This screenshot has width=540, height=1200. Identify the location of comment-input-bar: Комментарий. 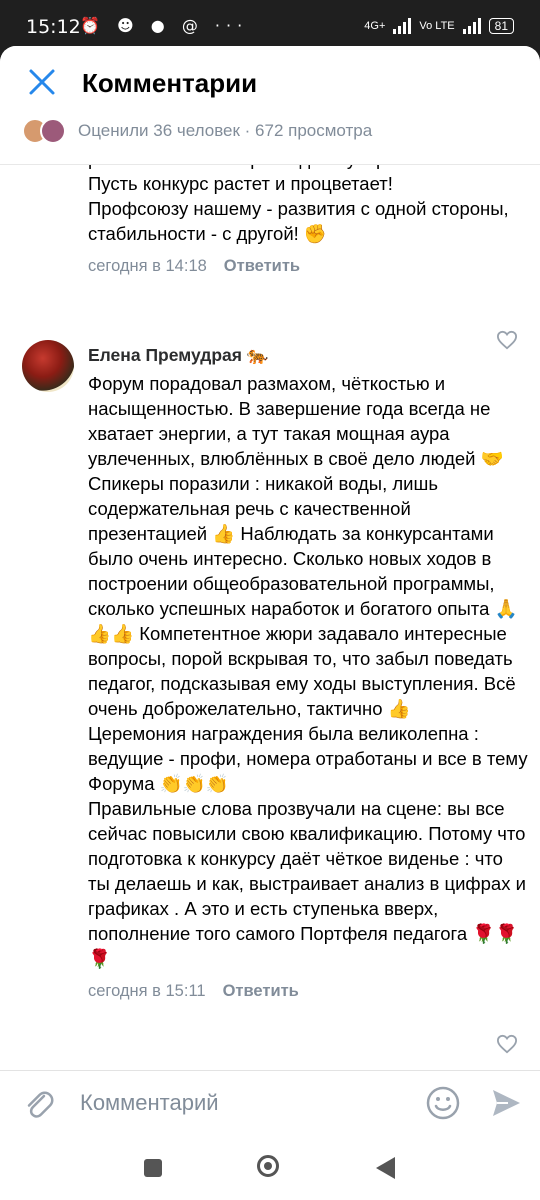
(270, 1102).